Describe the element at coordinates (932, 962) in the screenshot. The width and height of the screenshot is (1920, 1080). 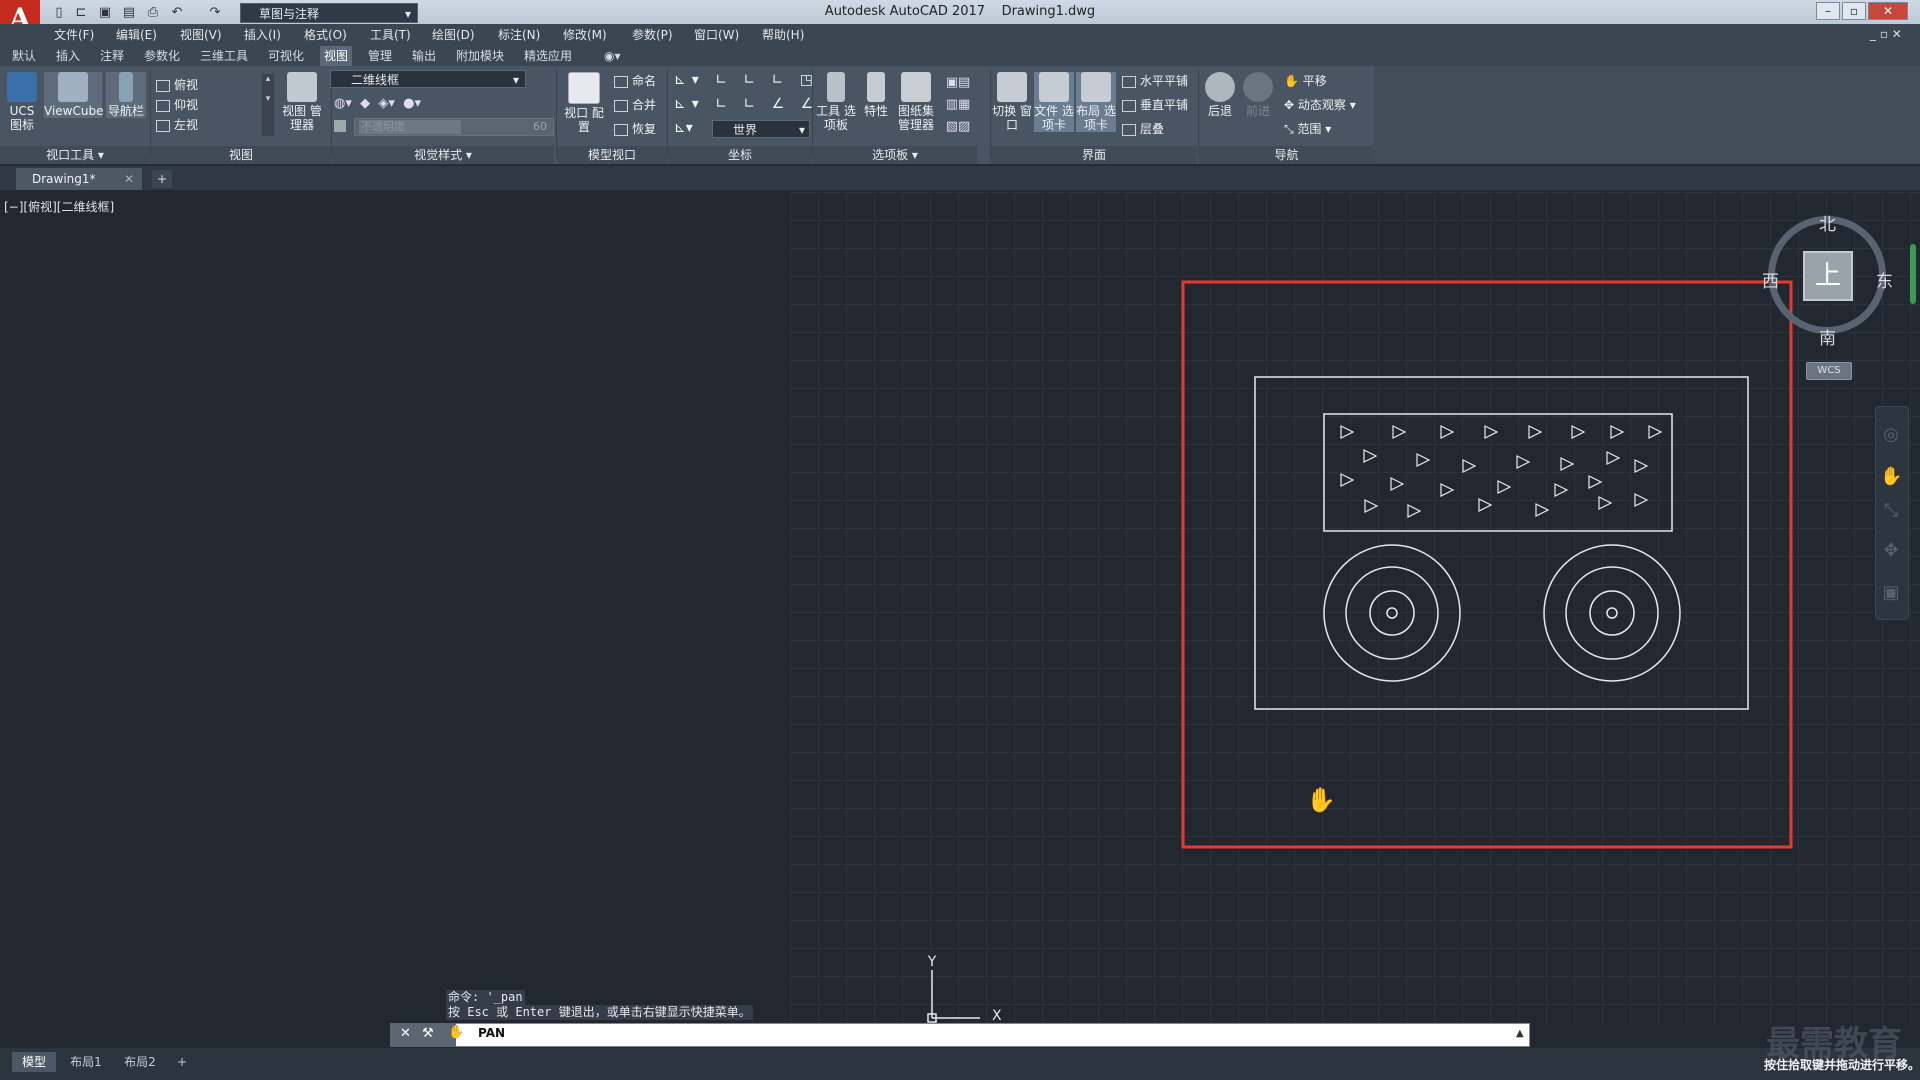
I see `ucs-y-label: Y` at that location.